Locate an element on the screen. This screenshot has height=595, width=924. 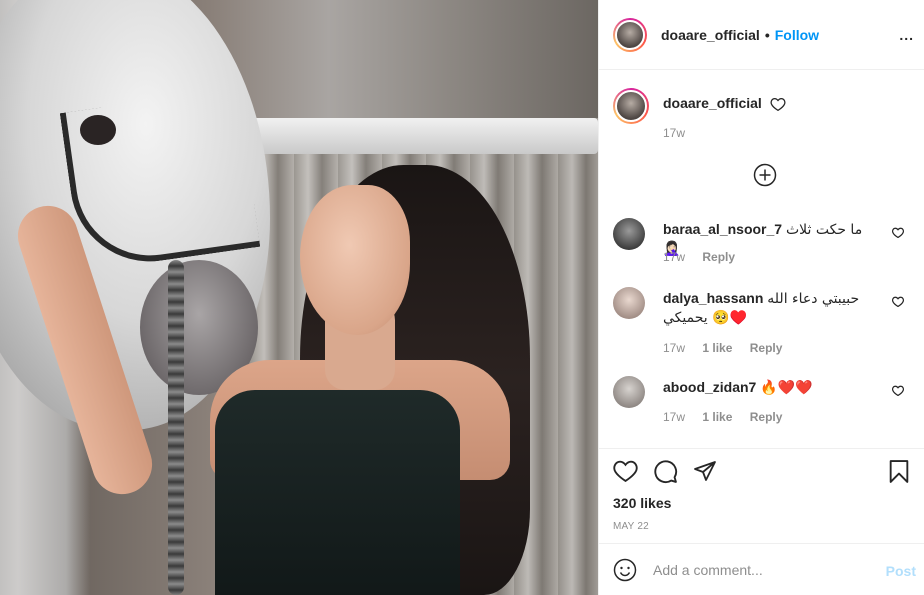
bookmark-icon is located at coordinates (899, 471).